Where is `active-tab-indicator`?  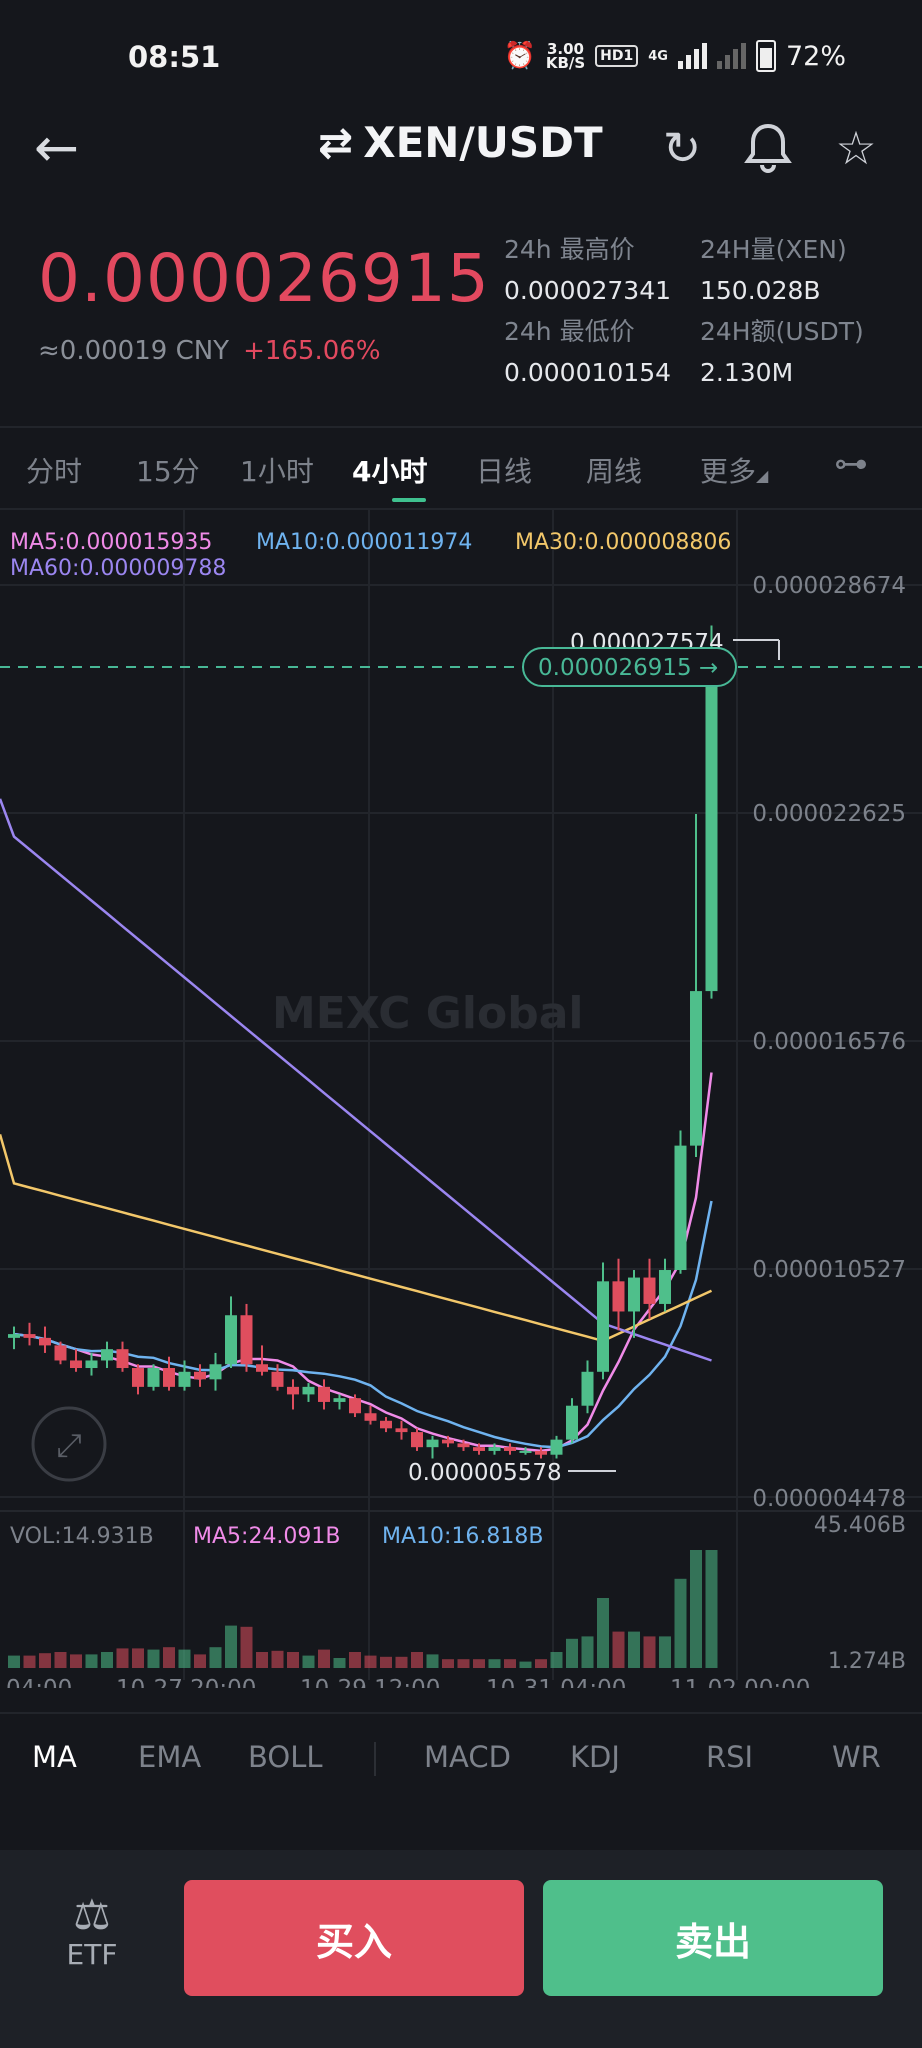 active-tab-indicator is located at coordinates (409, 500).